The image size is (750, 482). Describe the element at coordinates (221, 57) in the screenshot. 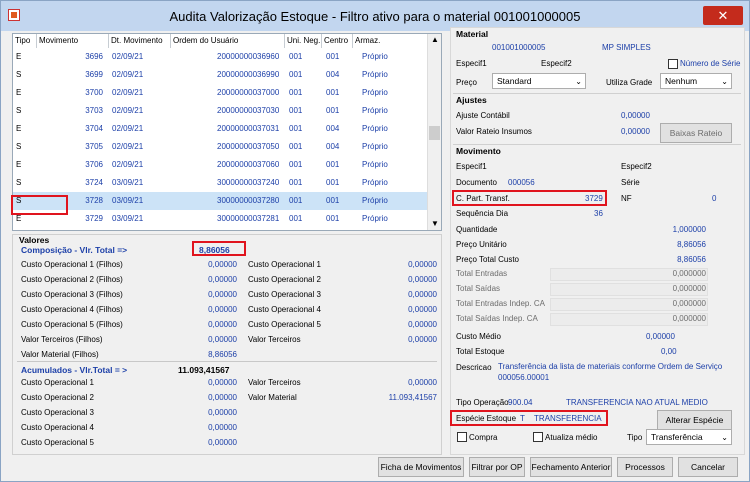

I see `table-row: E 3696 02/09/21 20000000036960 001 001 Próprio` at that location.